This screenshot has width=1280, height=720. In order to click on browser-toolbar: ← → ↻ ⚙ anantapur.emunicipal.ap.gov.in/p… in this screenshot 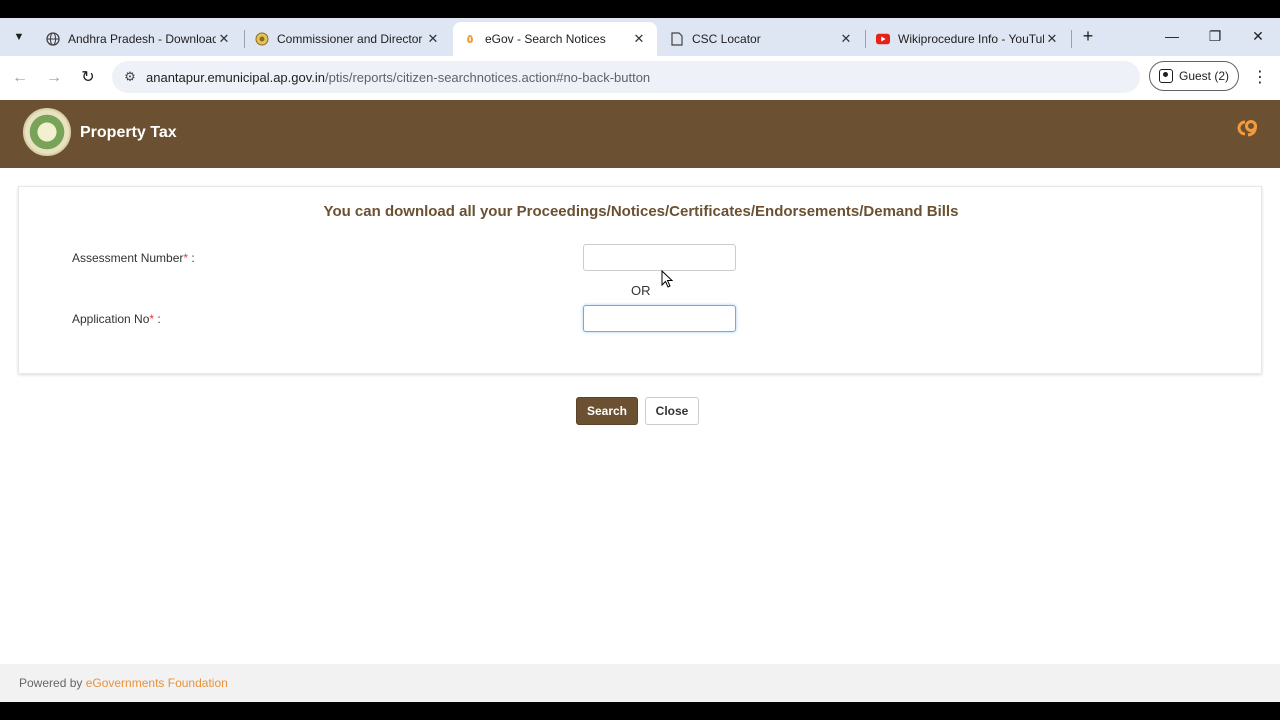, I will do `click(640, 78)`.